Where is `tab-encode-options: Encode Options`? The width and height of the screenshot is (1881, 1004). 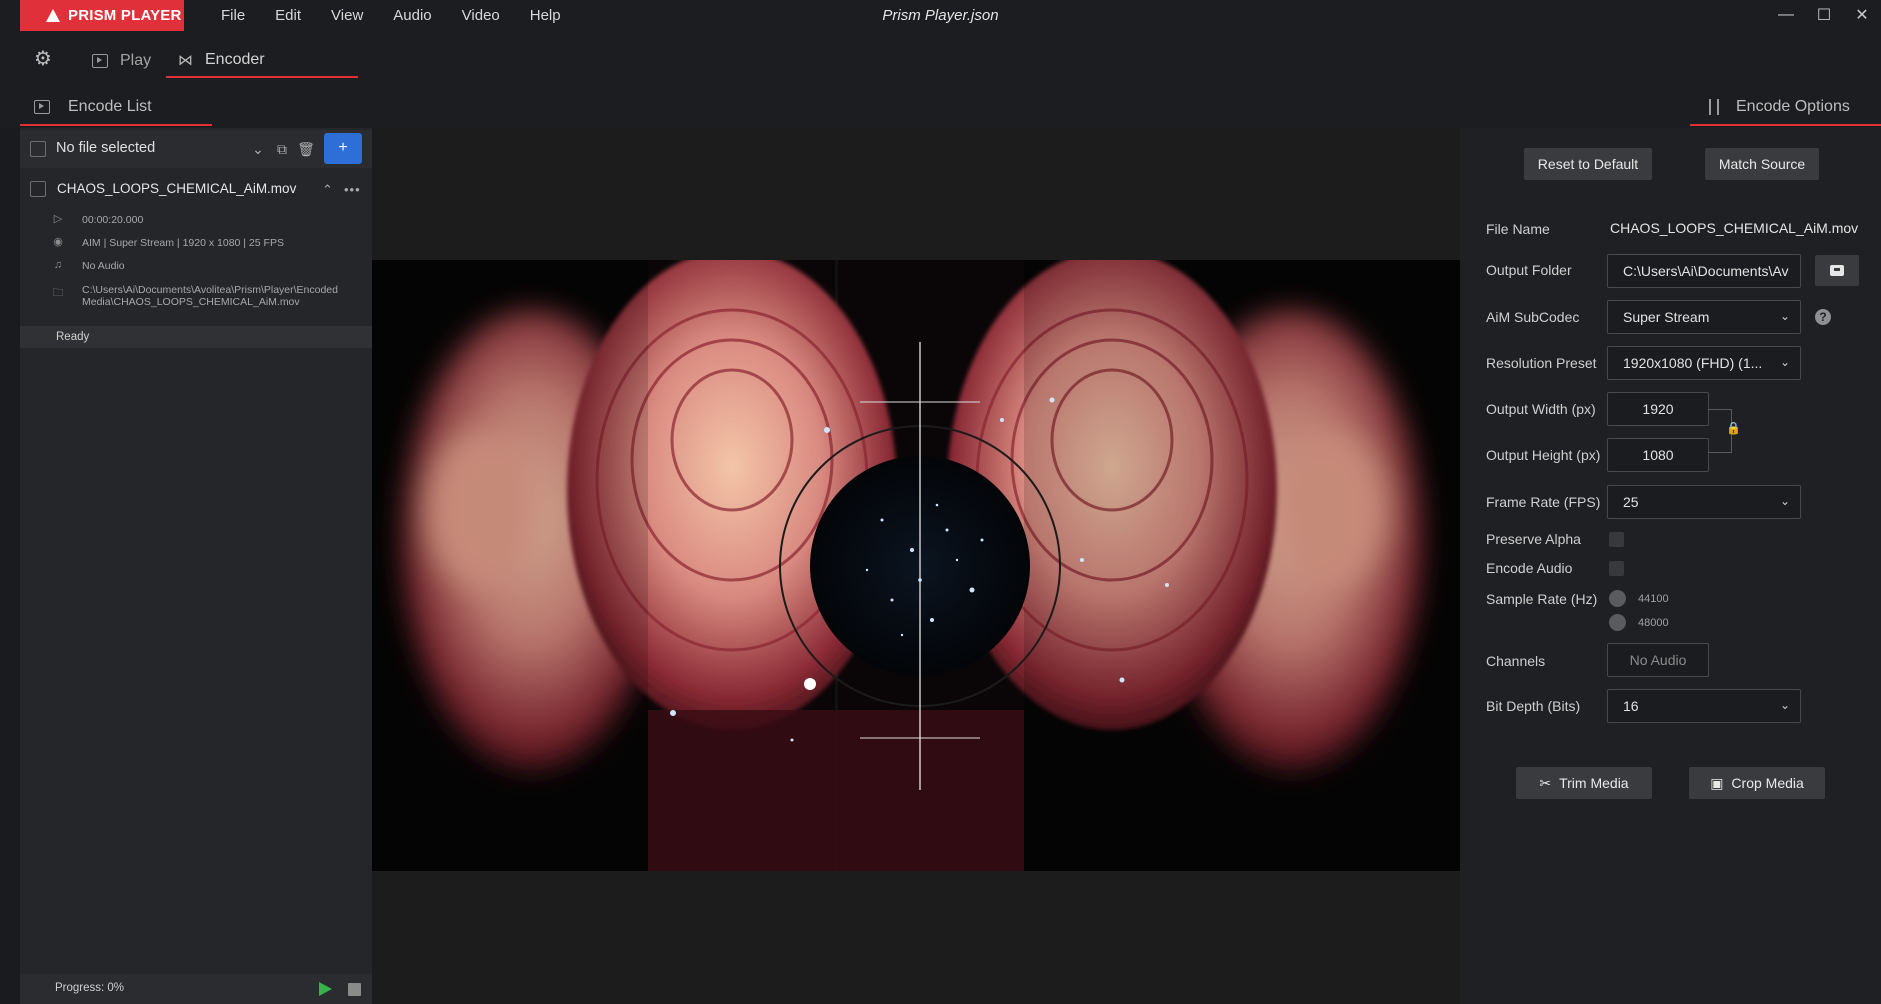 tab-encode-options: Encode Options is located at coordinates (1785, 108).